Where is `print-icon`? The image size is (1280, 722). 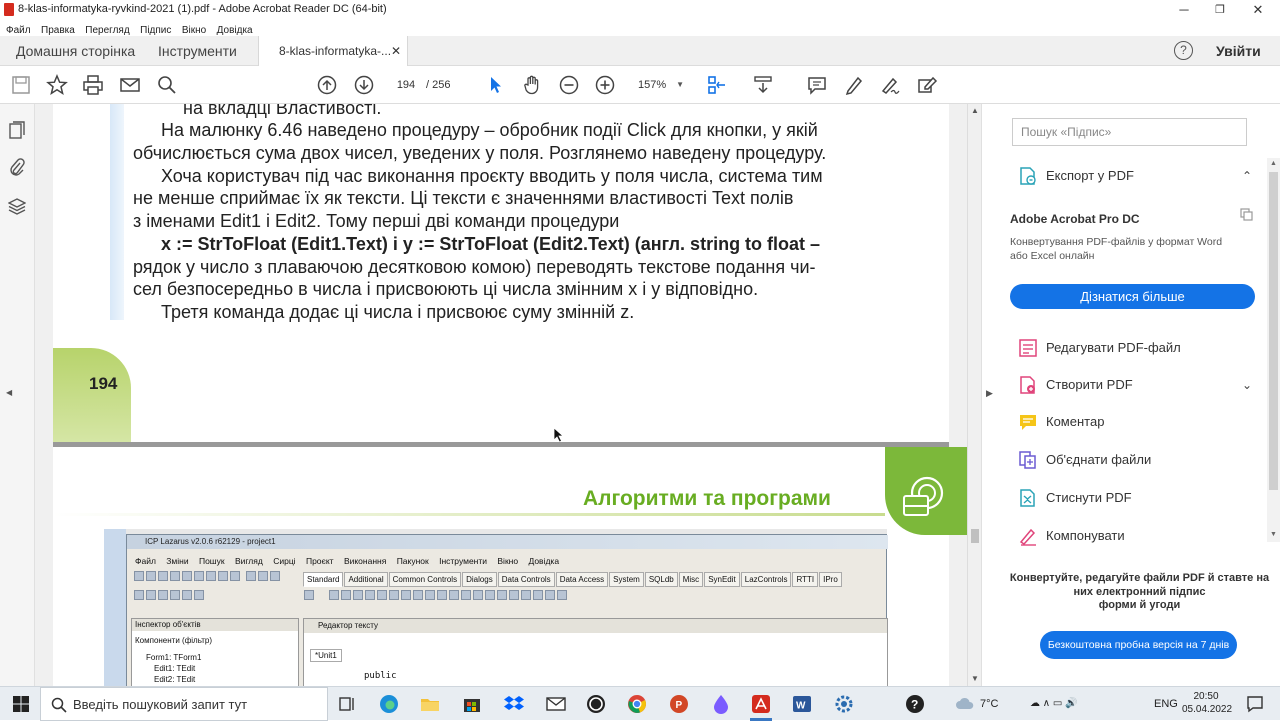
print-icon is located at coordinates (93, 85).